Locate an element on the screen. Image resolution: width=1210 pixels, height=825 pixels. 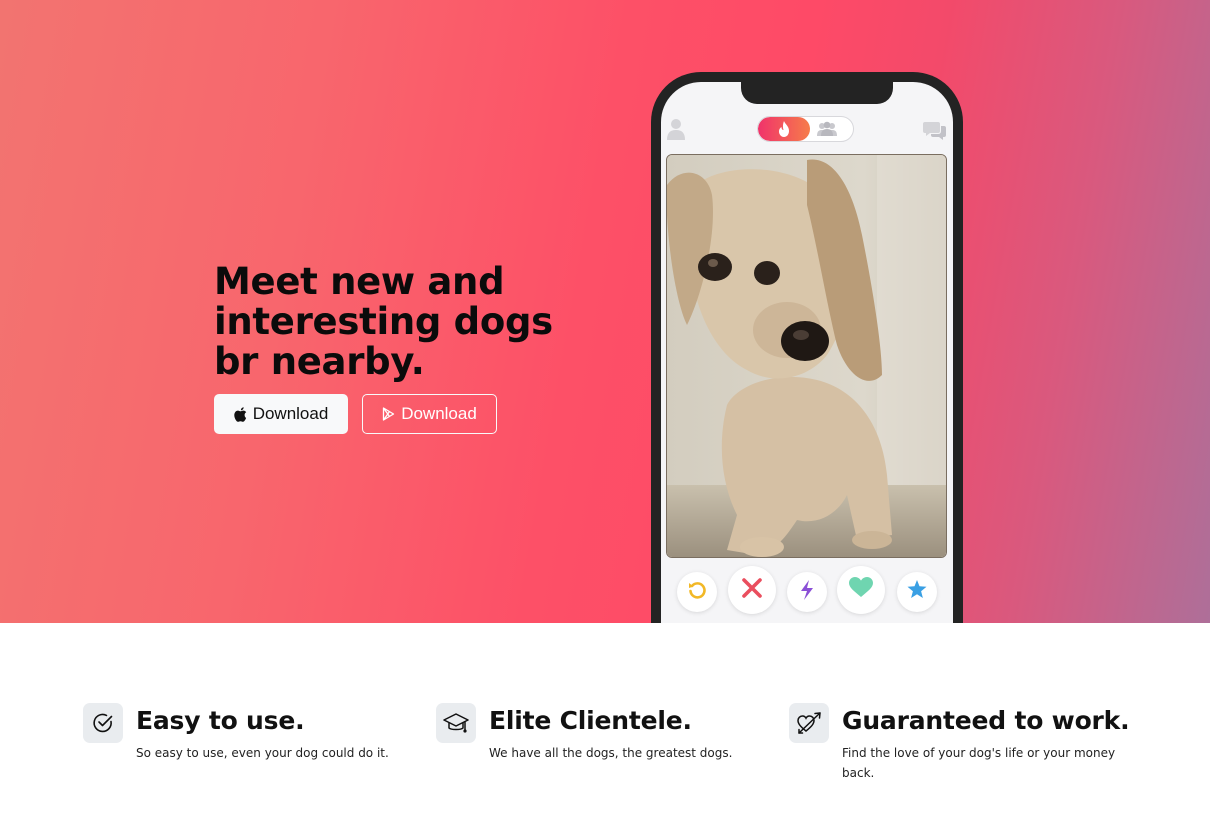
discovery-toggle is located at coordinates (805, 129).